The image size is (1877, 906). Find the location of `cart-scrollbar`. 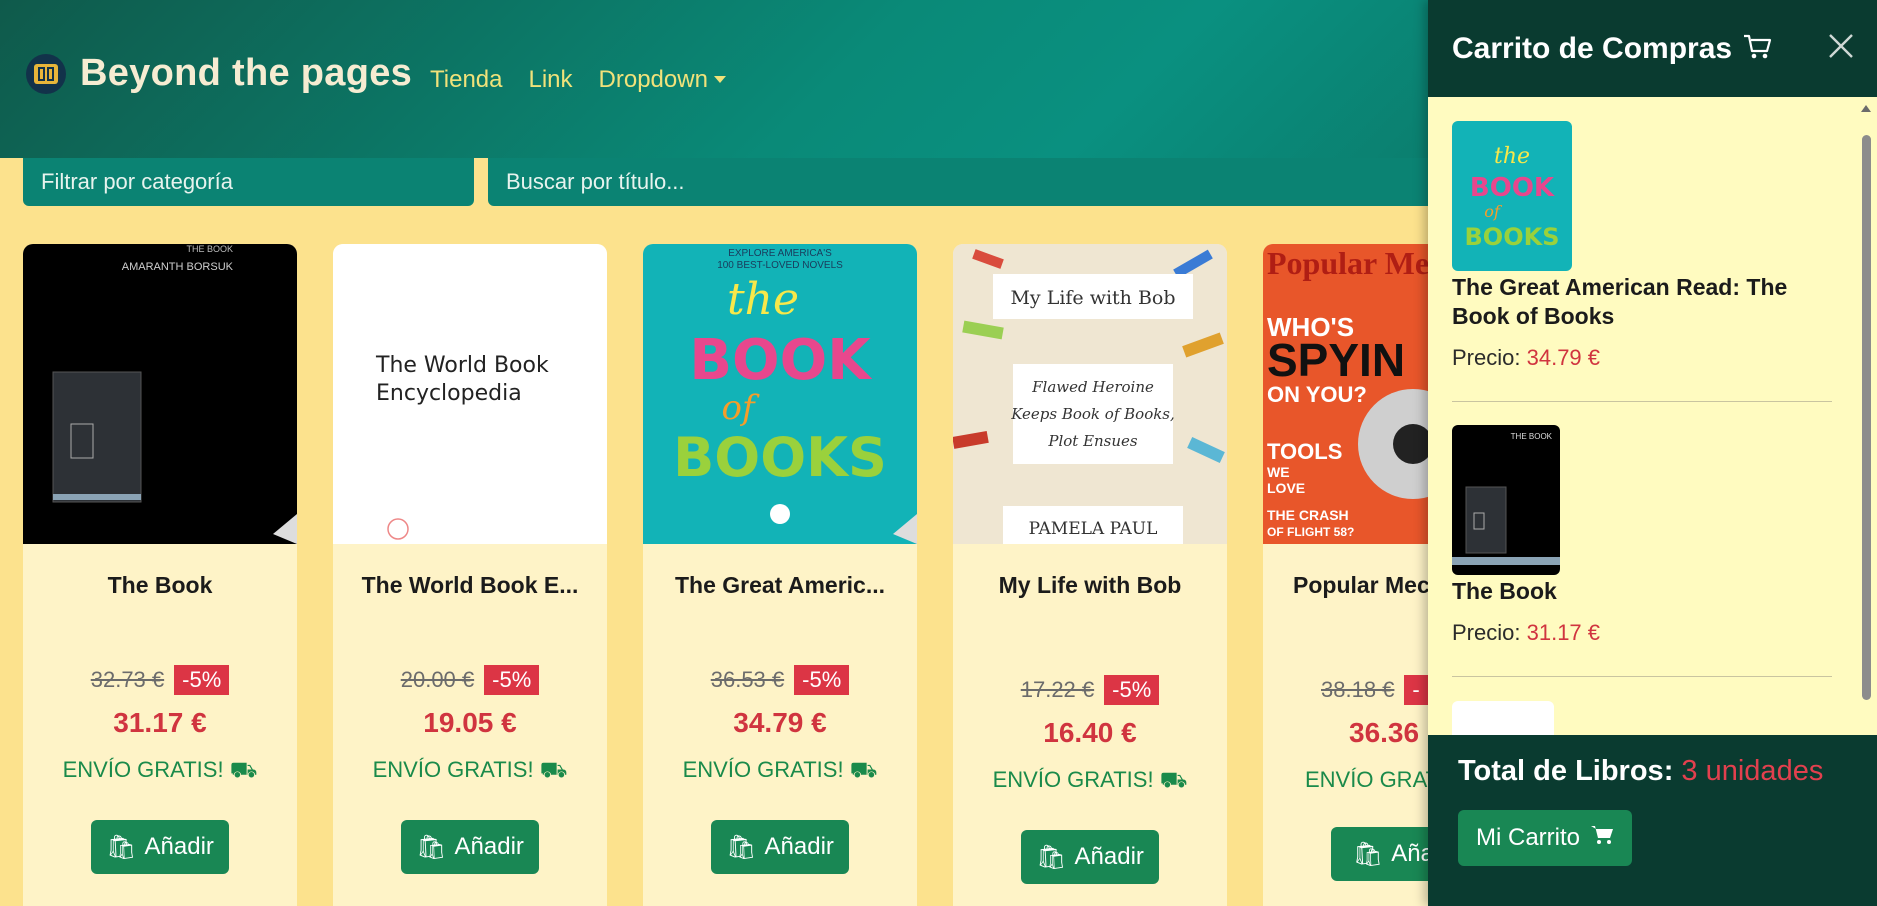

cart-scrollbar is located at coordinates (1866, 405).